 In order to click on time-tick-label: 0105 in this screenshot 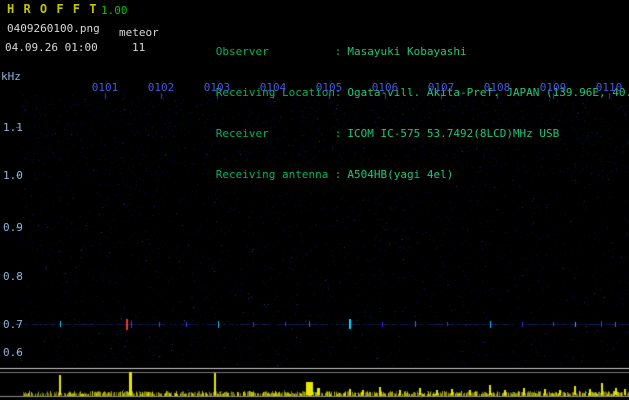, I will do `click(329, 87)`.